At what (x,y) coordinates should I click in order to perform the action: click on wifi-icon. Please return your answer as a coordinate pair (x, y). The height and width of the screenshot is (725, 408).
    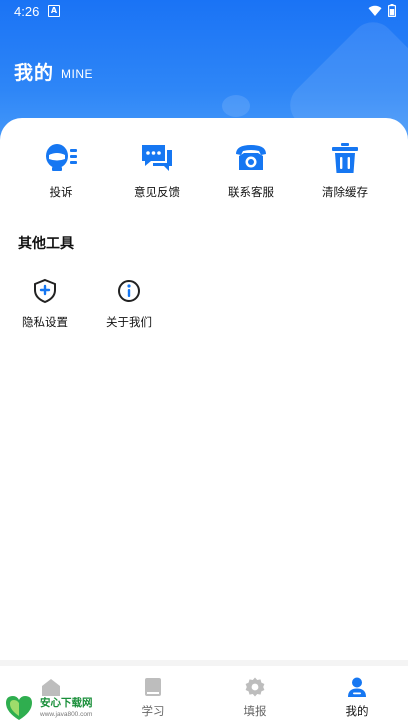
    Looking at the image, I should click on (375, 10).